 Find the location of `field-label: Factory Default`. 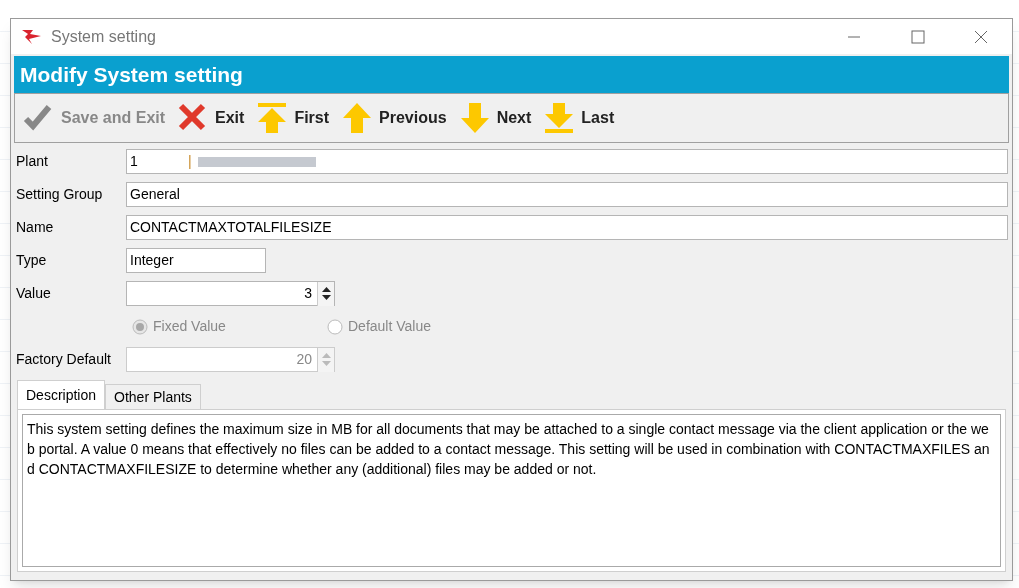

field-label: Factory Default is located at coordinates (64, 359).